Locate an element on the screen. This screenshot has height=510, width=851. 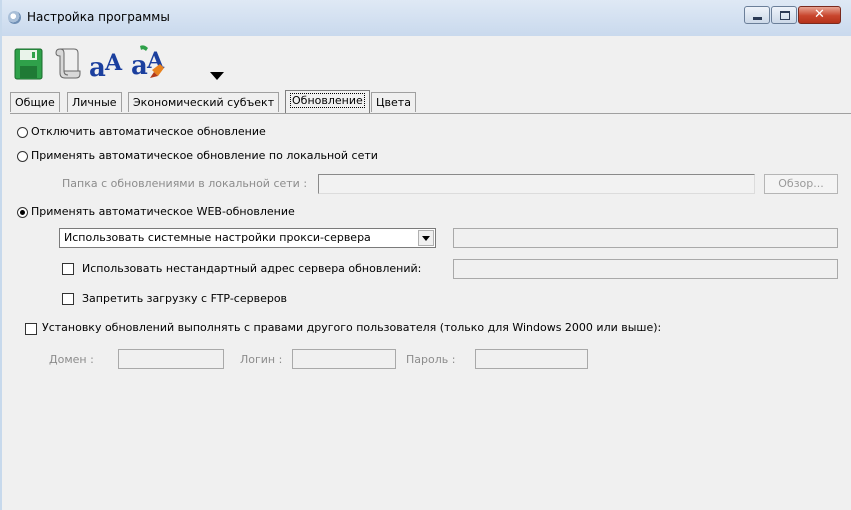
window-title: Настройка программы is located at coordinates (98, 17).